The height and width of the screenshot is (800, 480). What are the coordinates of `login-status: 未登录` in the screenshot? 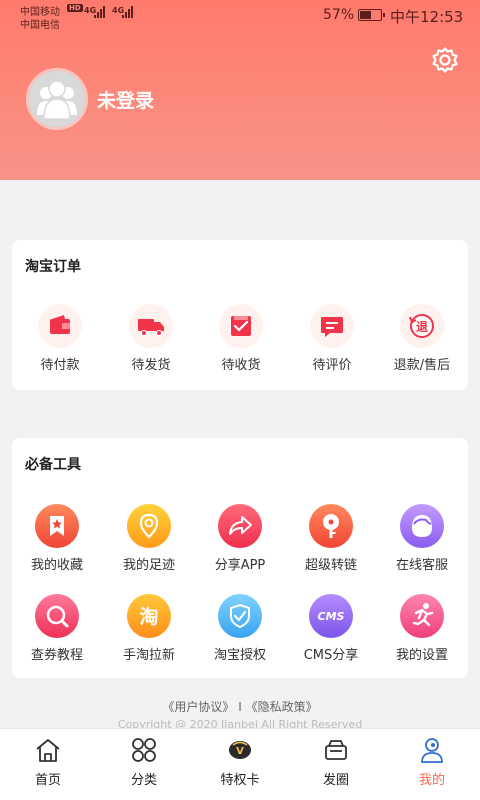 It's located at (125, 99).